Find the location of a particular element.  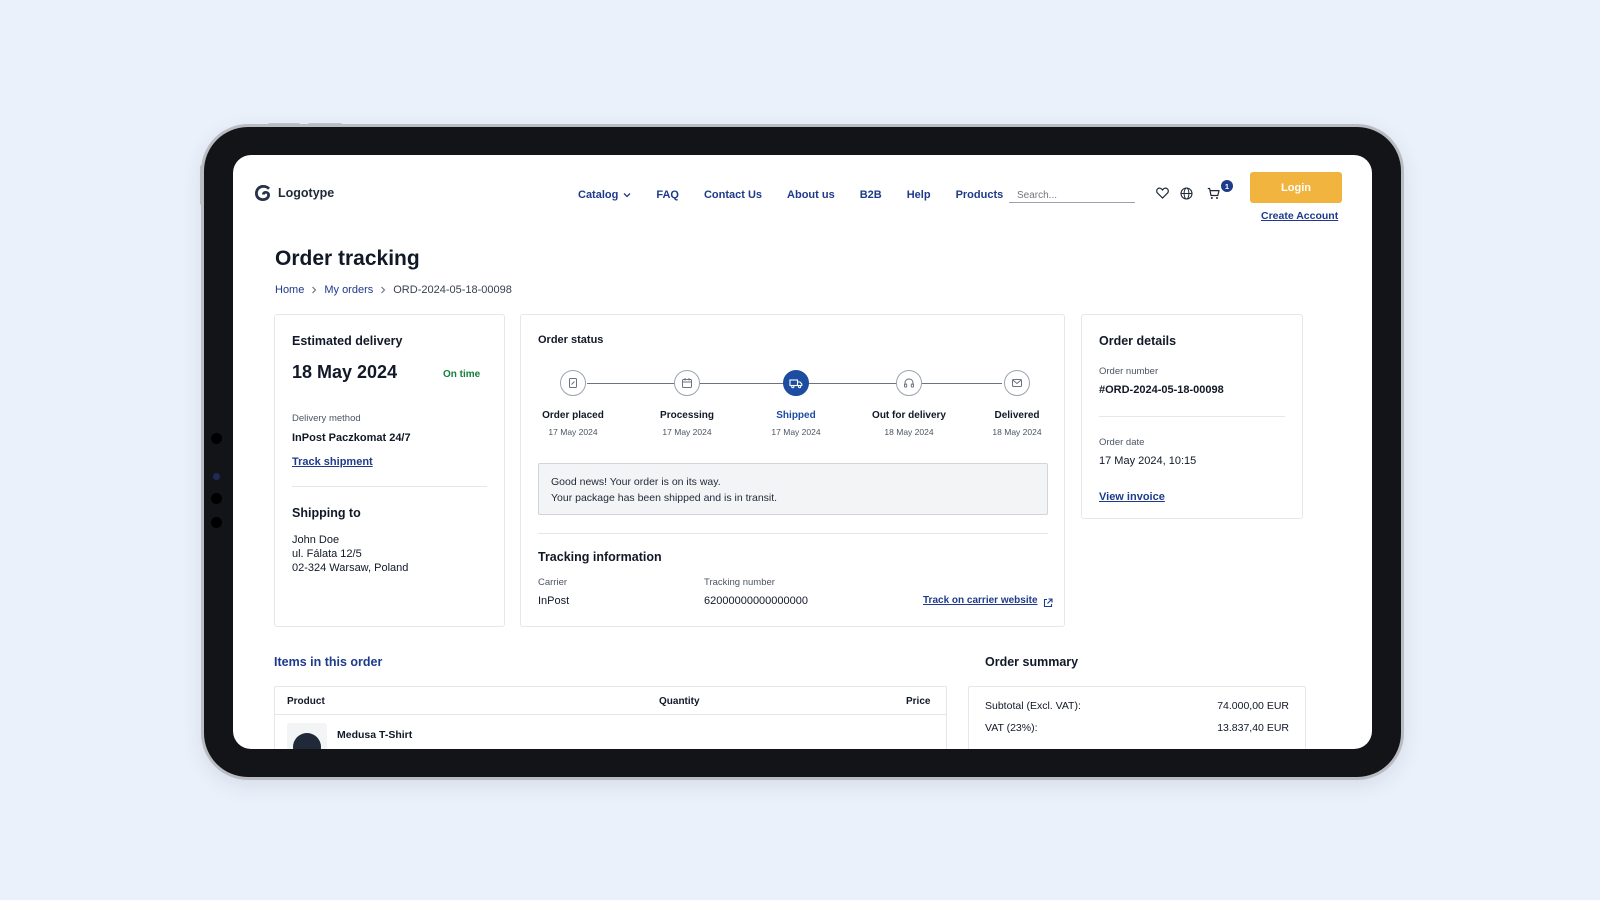

breadcrumb-current: ORD-2024-05-18-00098 is located at coordinates (452, 290).